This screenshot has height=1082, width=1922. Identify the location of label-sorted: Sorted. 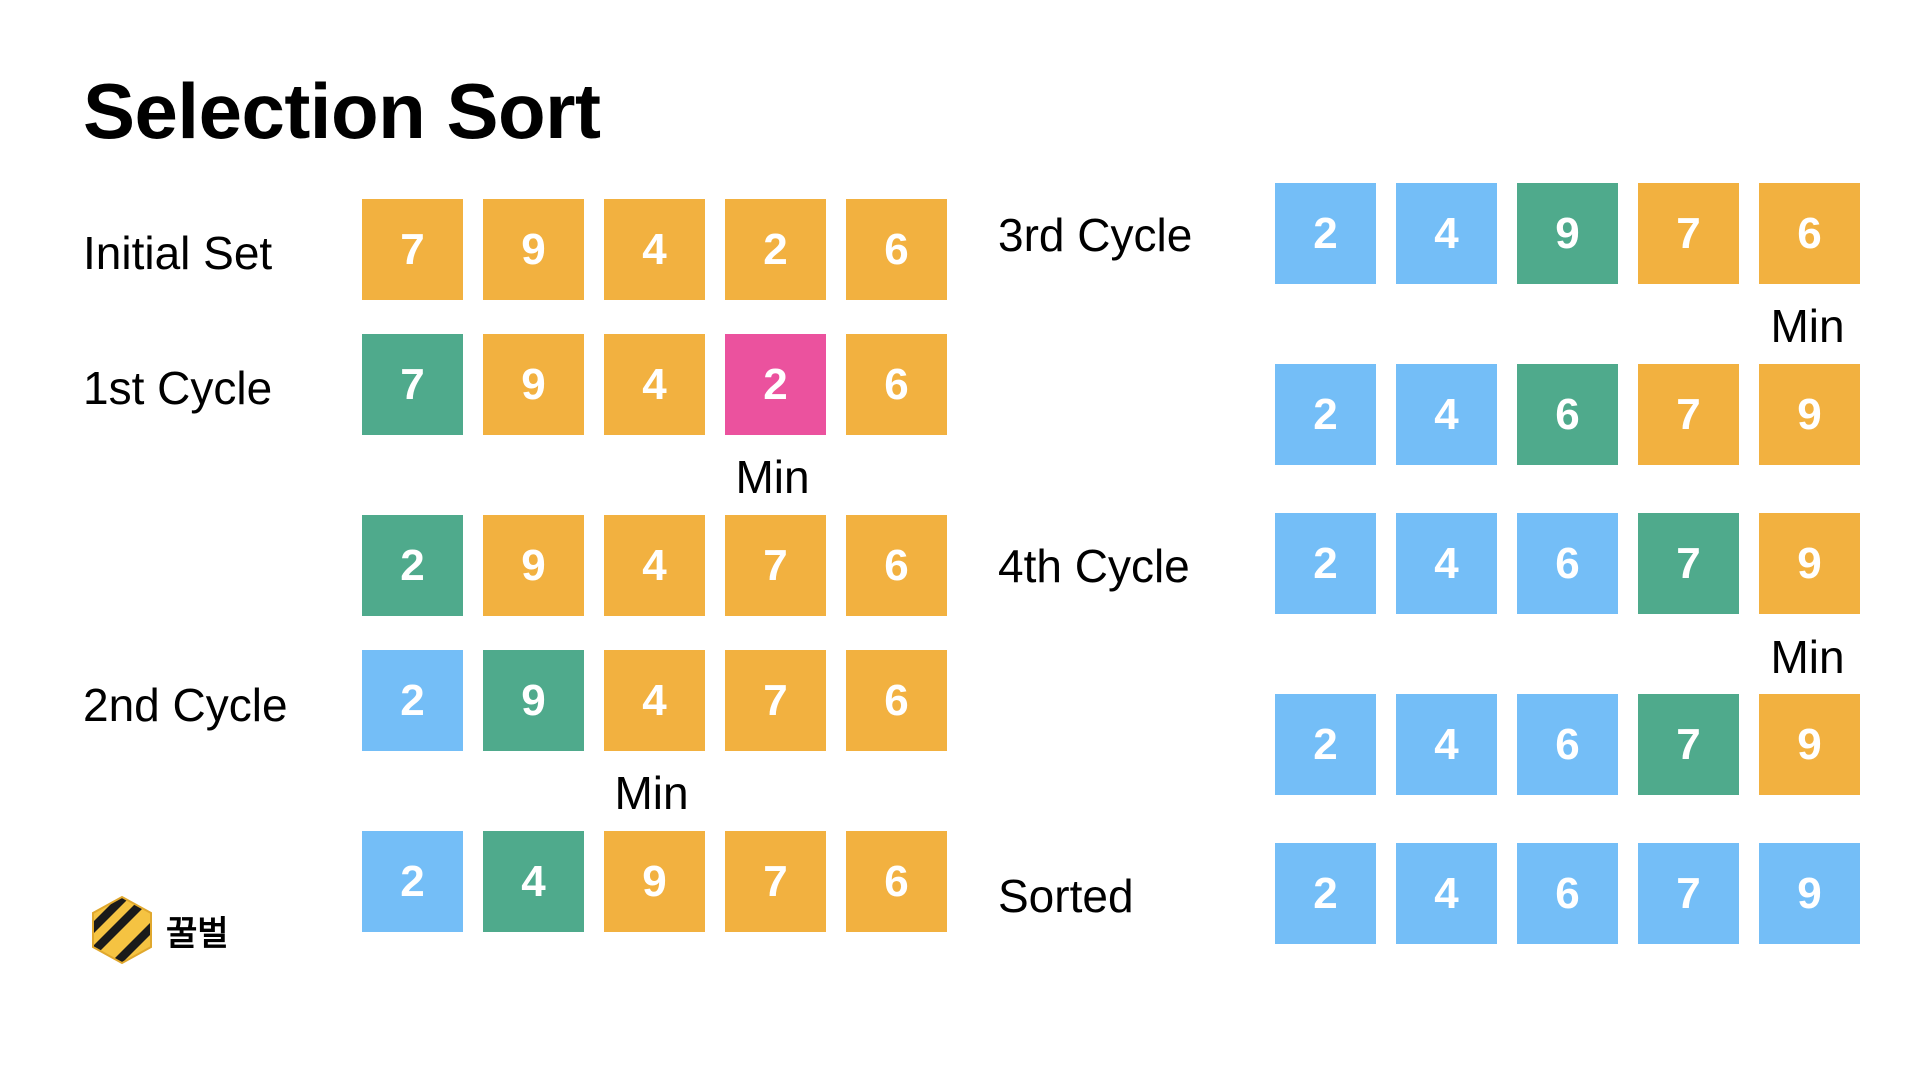
(1066, 896).